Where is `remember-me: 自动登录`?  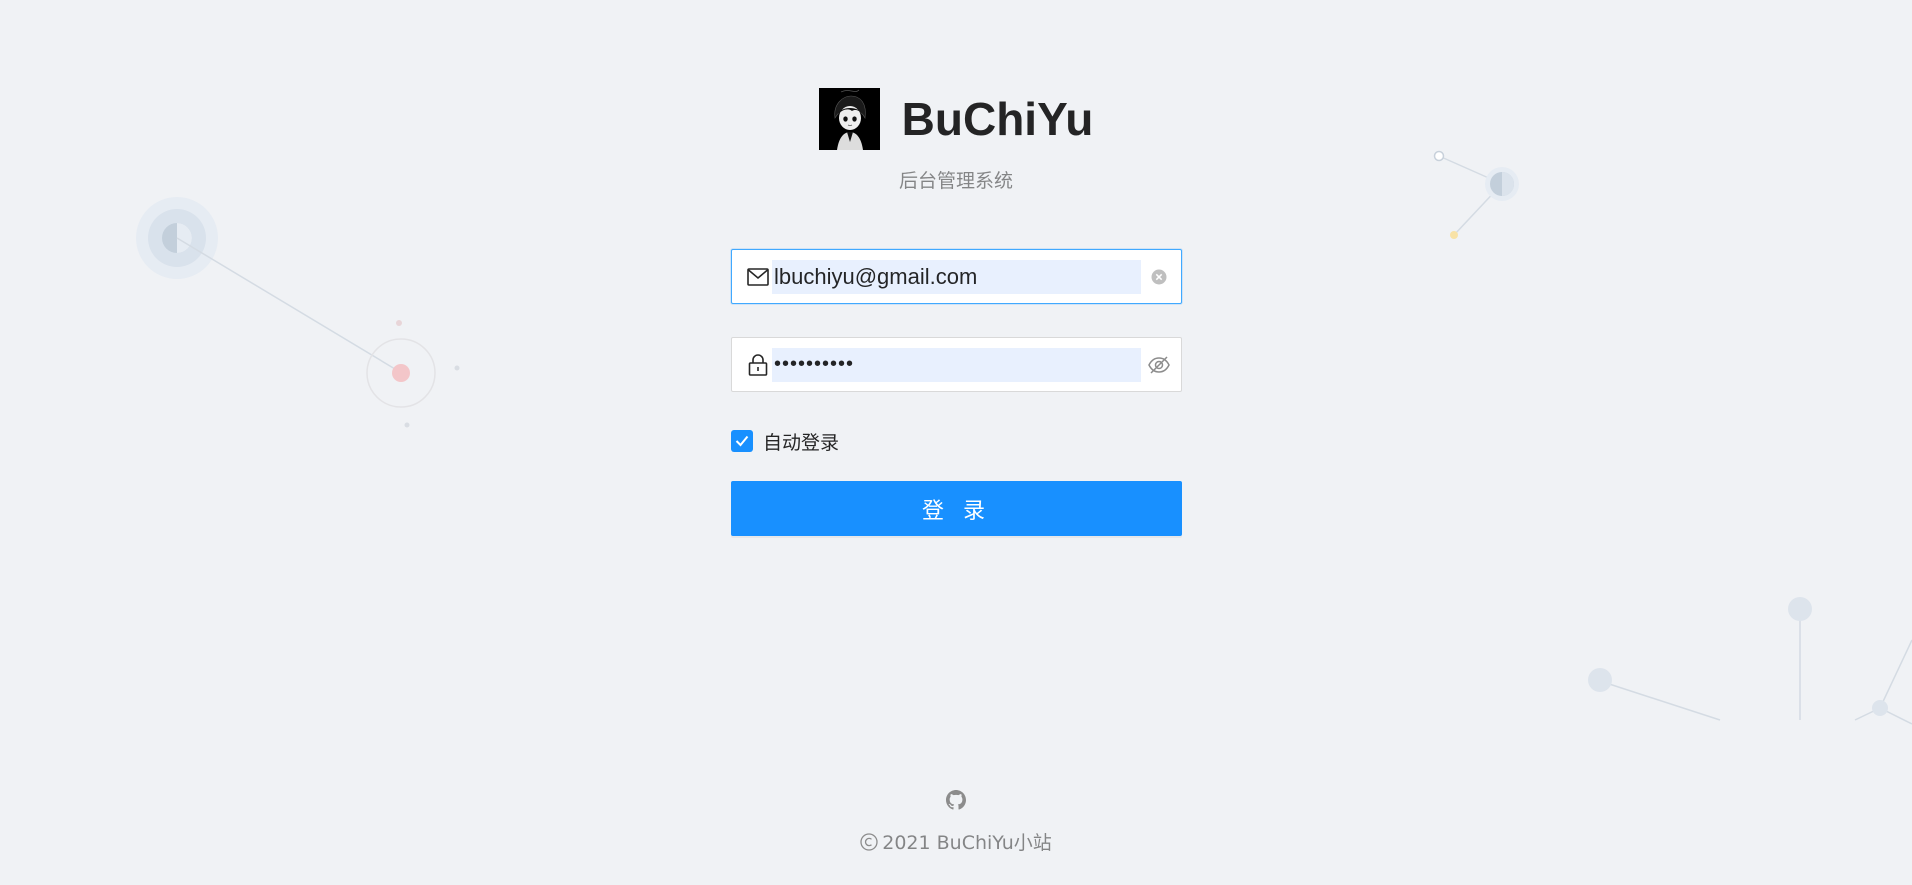
remember-me: 自动登录 is located at coordinates (956, 441).